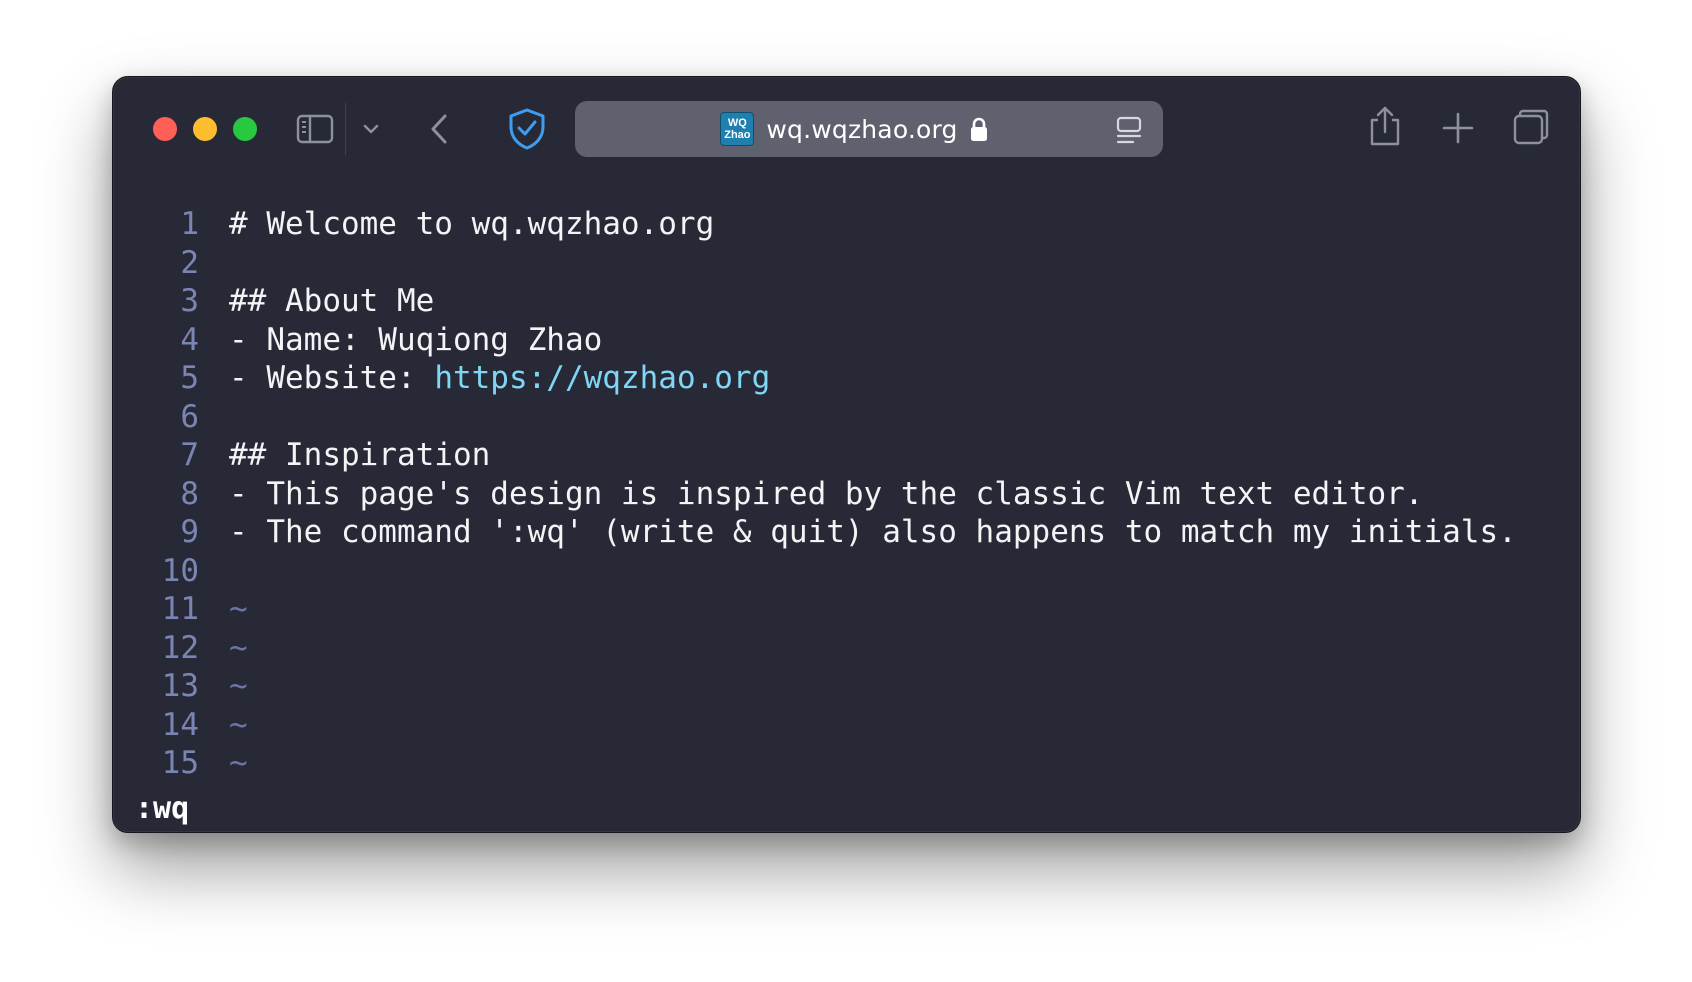 This screenshot has width=1692, height=982. Describe the element at coordinates (205, 129) in the screenshot. I see `minimize-window-button` at that location.